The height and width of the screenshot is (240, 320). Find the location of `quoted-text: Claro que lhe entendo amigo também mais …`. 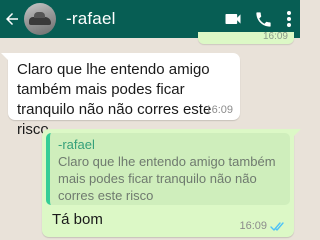

quoted-text: Claro que lhe entendo amigo também mais … is located at coordinates (167, 178).